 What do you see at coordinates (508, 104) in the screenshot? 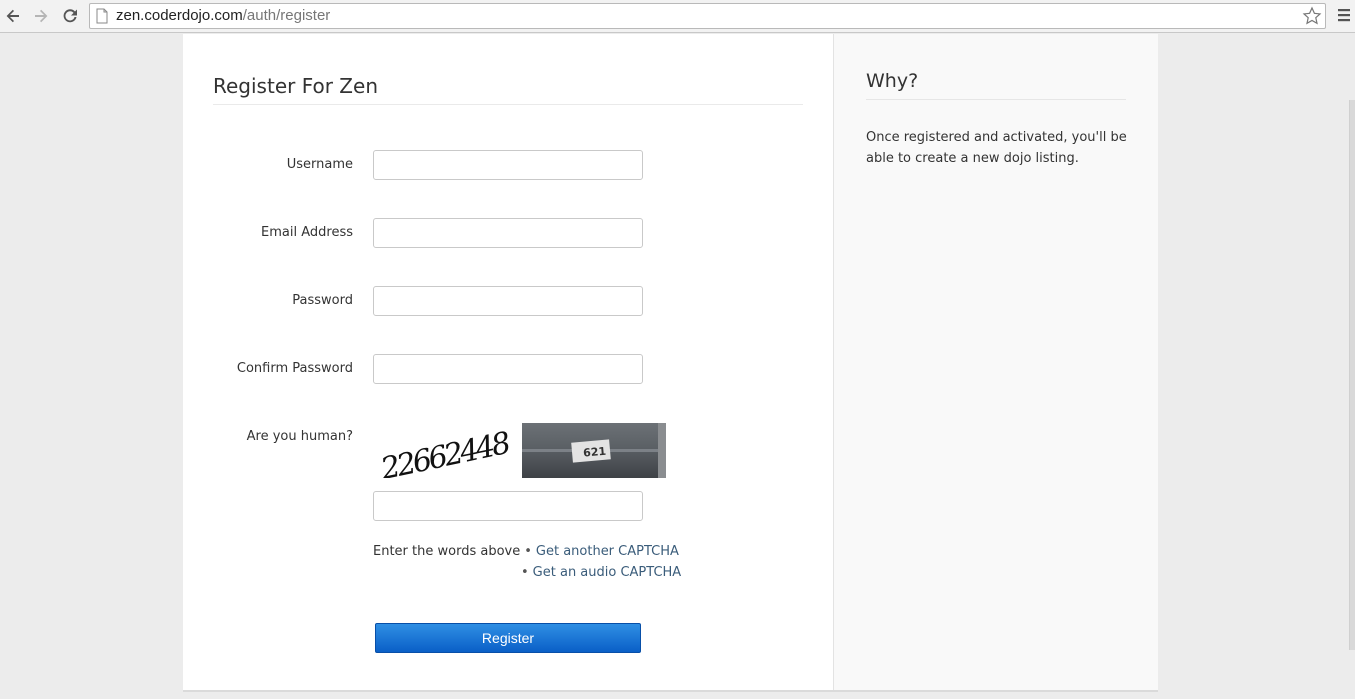
I see `title-divider` at bounding box center [508, 104].